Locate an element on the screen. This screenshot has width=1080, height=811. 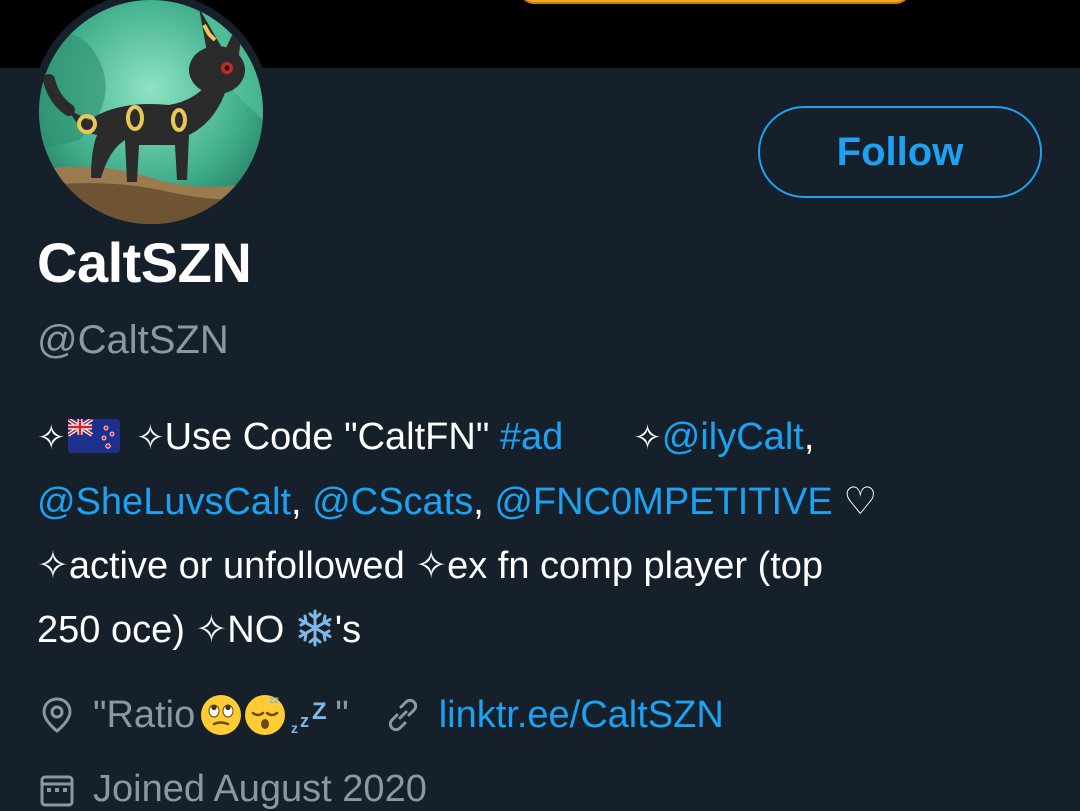
profile-meta: "Ratio zz z z Z " linktr.ee/CaltSZN is located at coordinates (380, 715).